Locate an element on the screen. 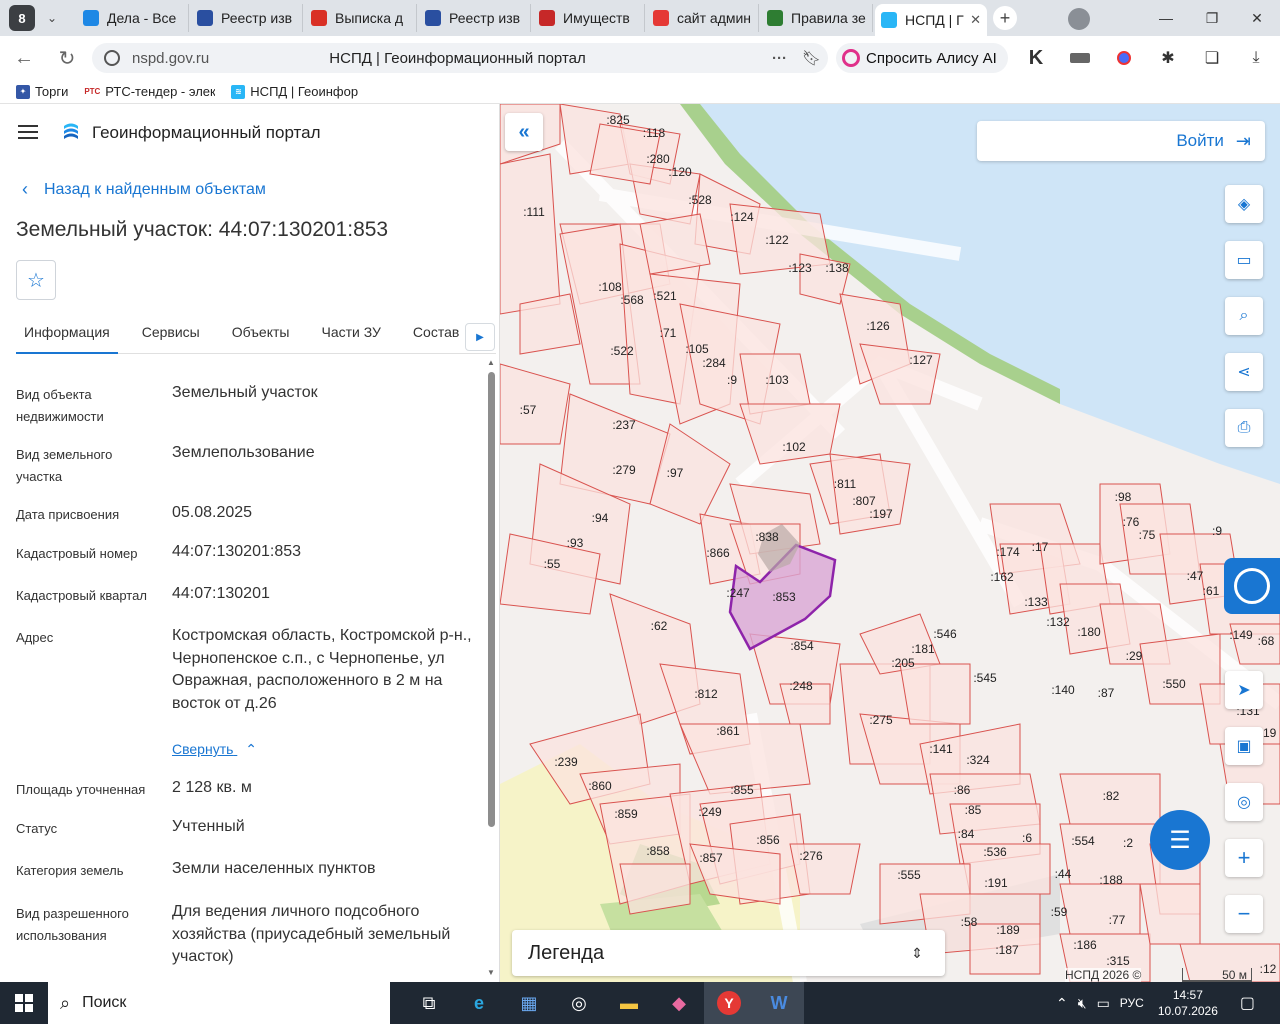 The height and width of the screenshot is (1024, 1280). bookmark-nspd: ≋ НСПД | Геоинфор is located at coordinates (294, 91).